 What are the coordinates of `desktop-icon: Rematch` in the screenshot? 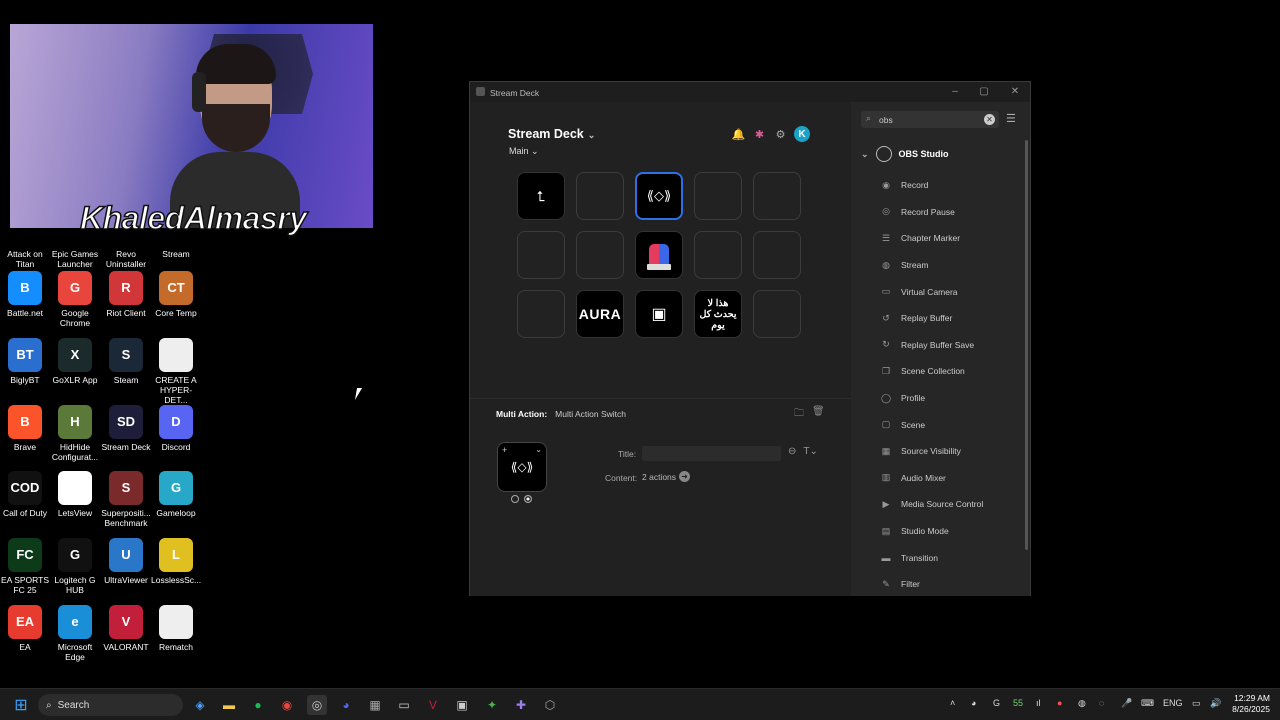 It's located at (176, 628).